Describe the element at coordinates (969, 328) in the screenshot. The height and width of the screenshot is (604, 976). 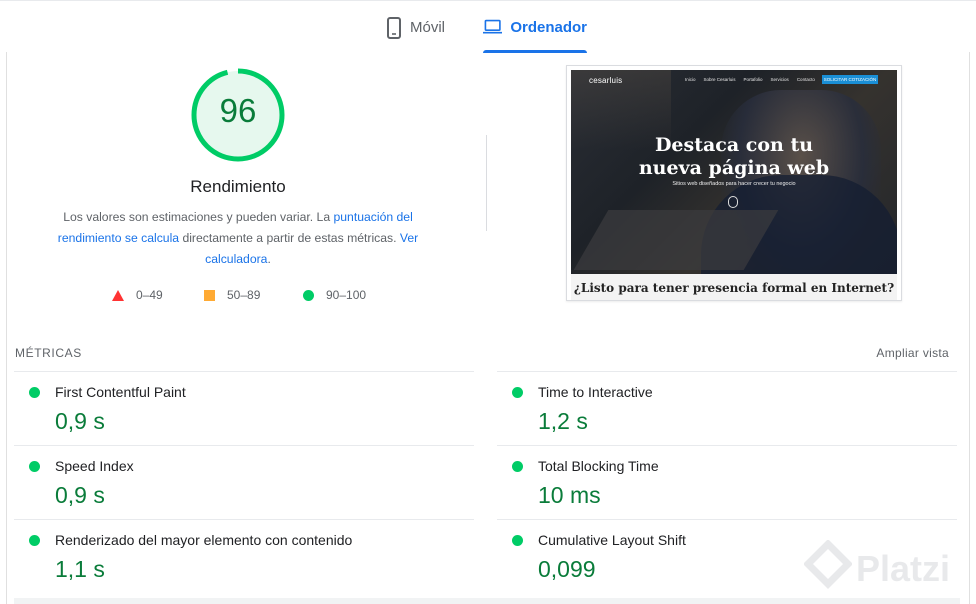
I see `card-border-right` at that location.